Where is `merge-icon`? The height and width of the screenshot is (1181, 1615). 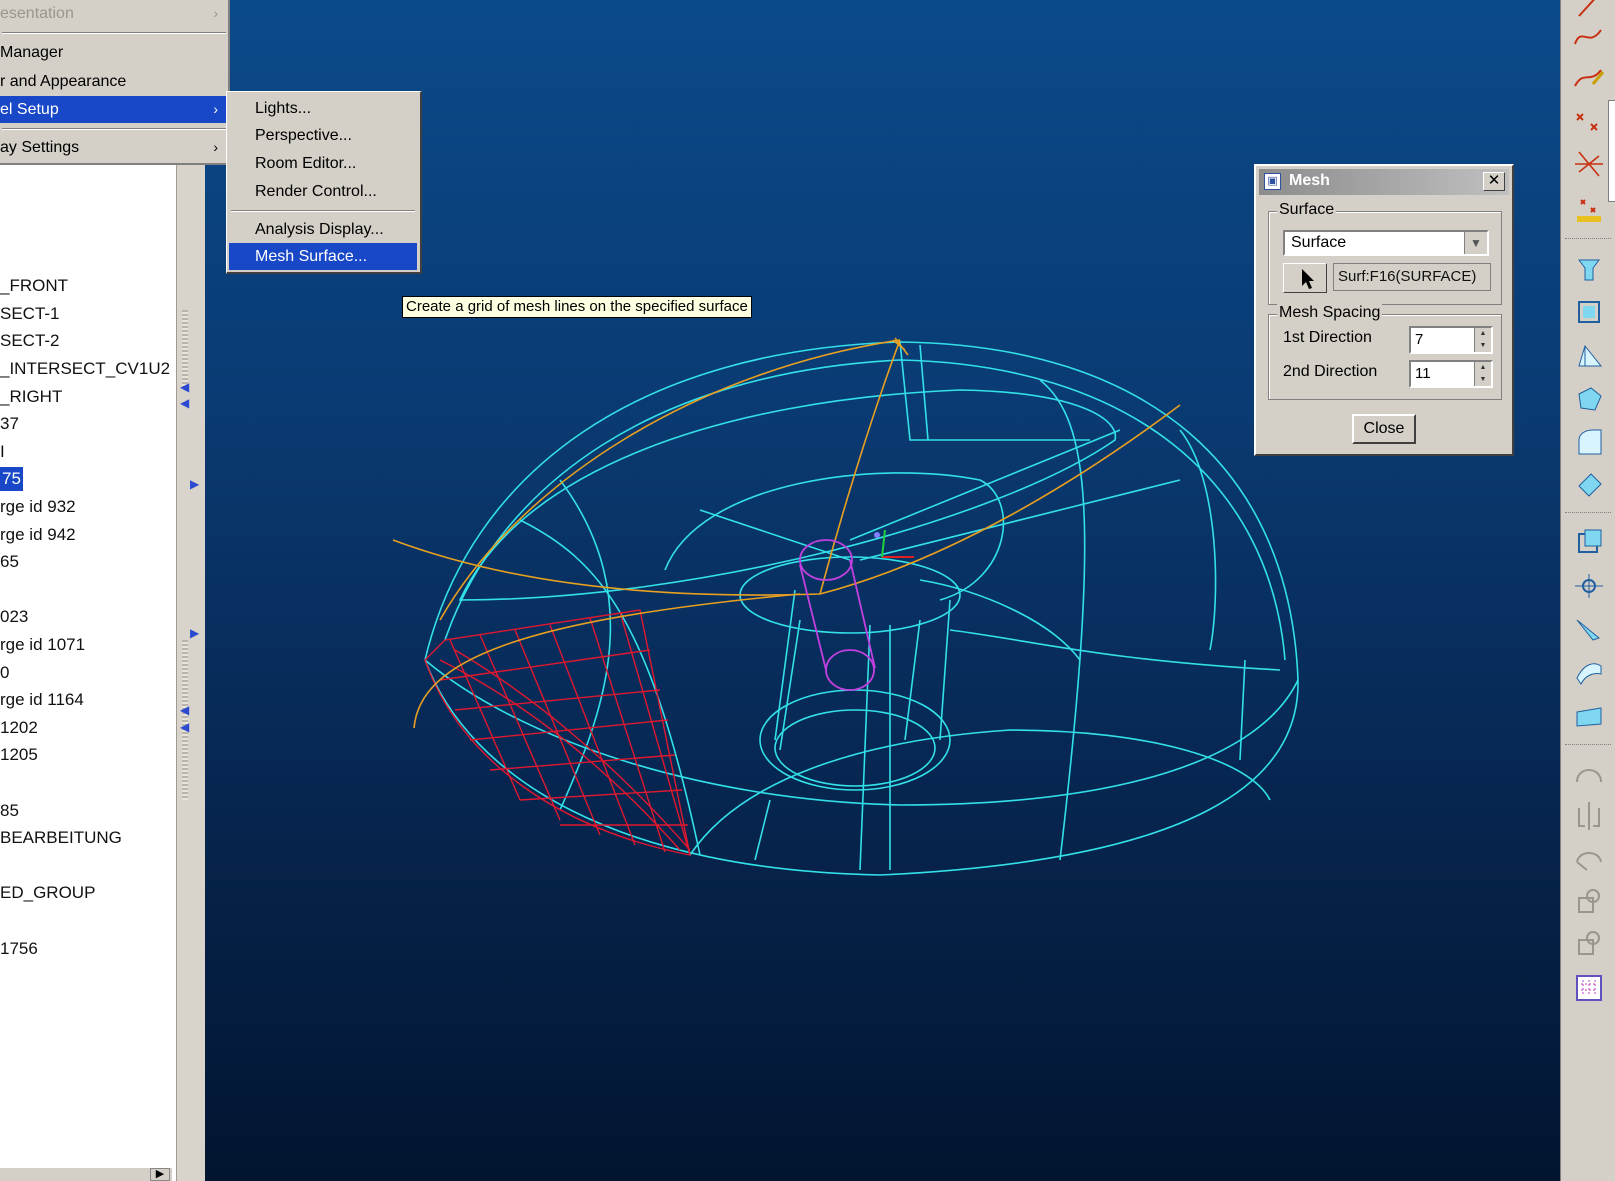
merge-icon is located at coordinates (1589, 860).